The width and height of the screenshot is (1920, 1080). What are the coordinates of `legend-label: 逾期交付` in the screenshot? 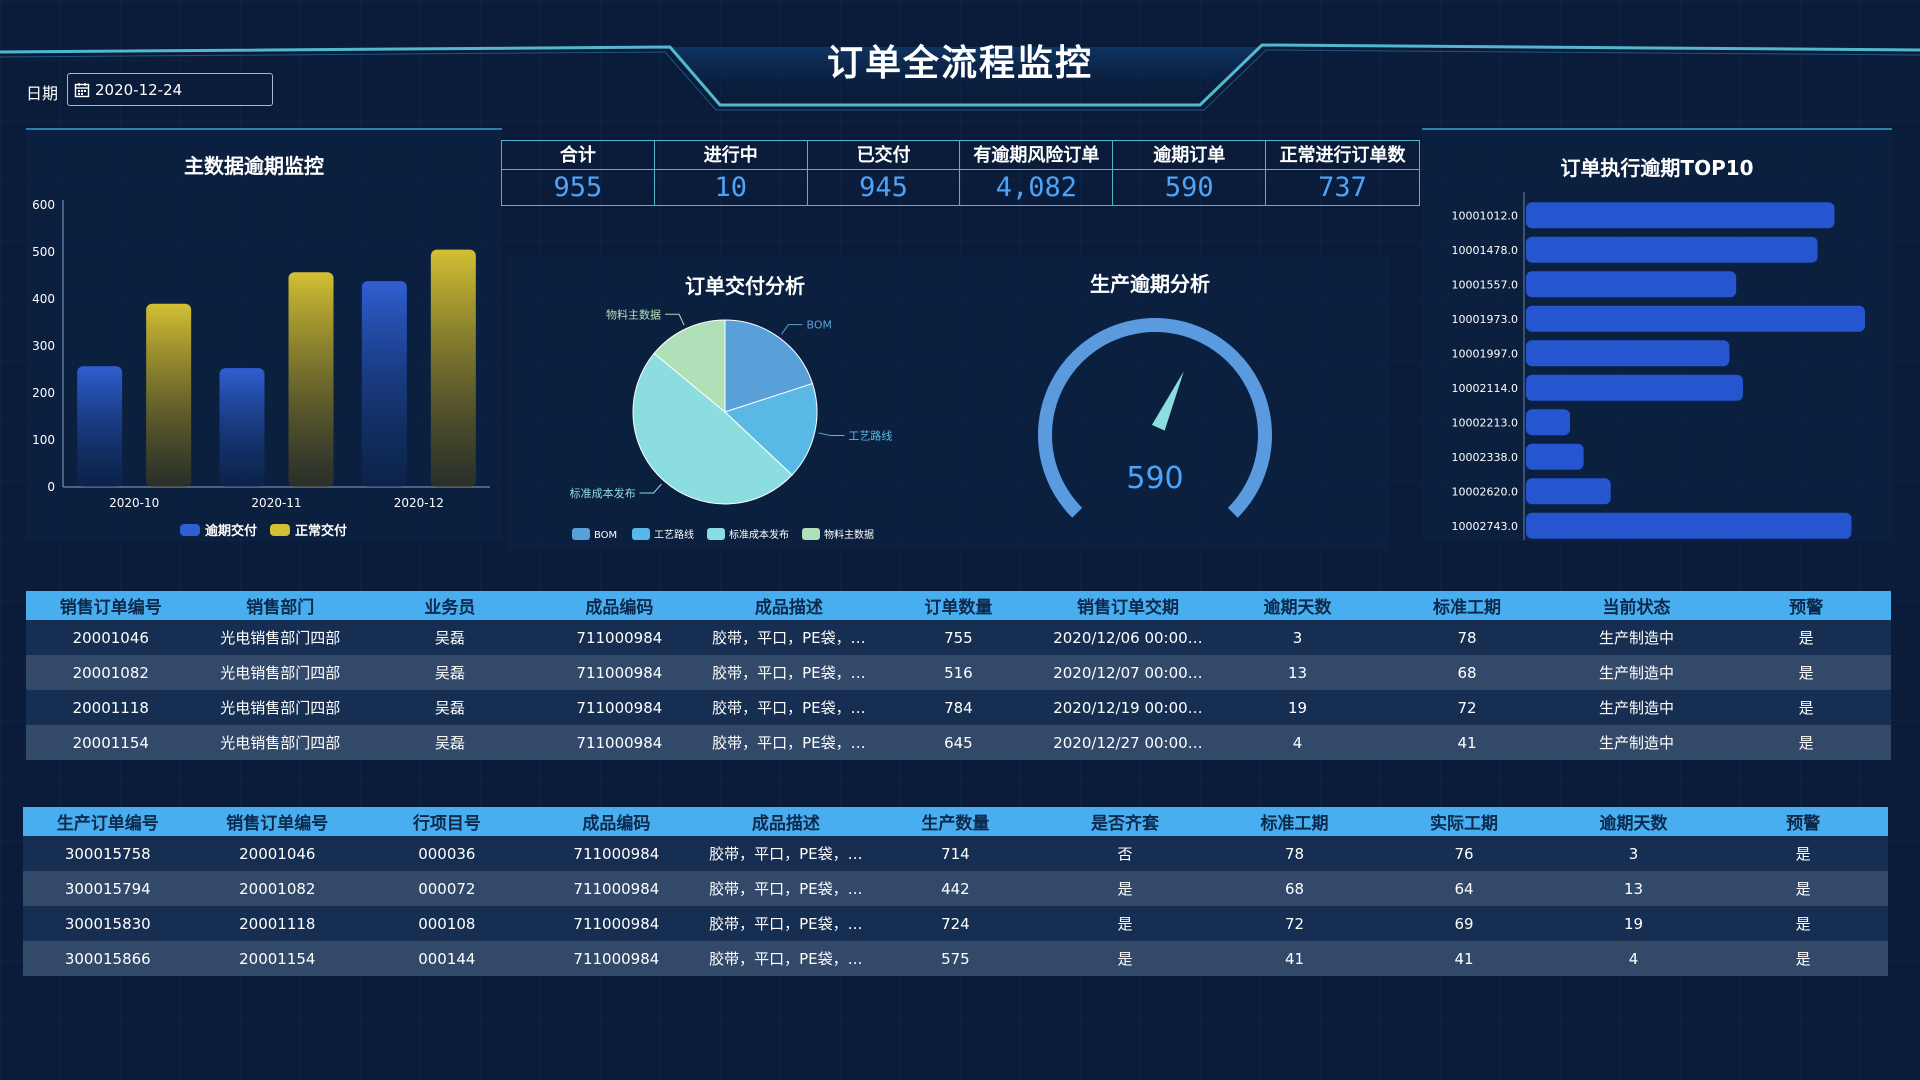 It's located at (231, 531).